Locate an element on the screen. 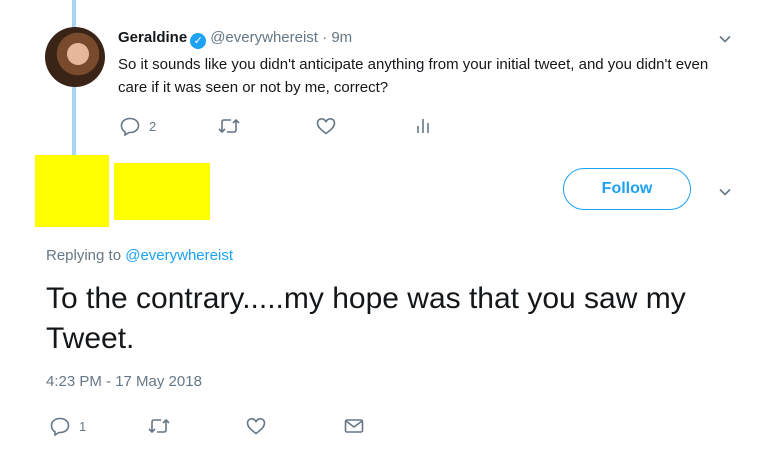 The width and height of the screenshot is (780, 467). handle: @everywhereist is located at coordinates (264, 37).